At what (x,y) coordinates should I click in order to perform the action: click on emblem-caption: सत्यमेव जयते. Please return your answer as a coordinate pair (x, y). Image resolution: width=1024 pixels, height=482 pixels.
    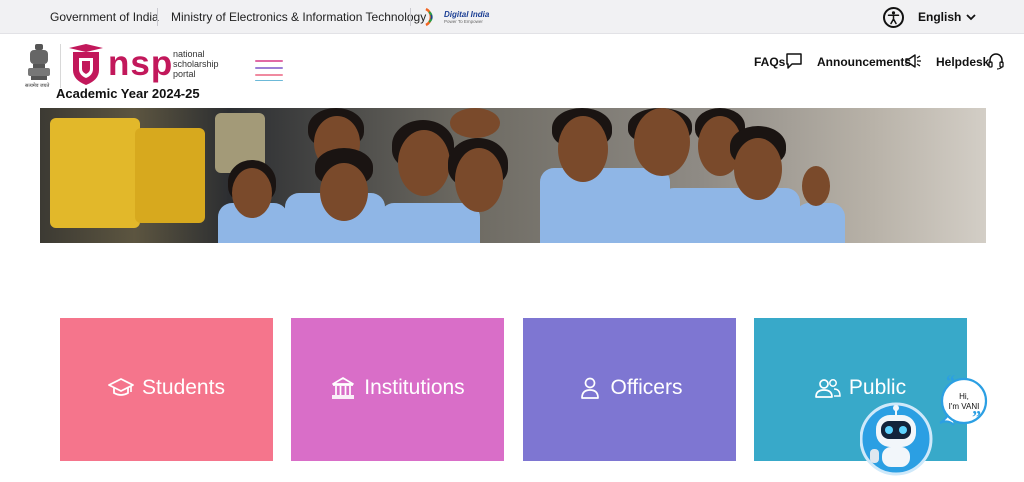
    Looking at the image, I should click on (37, 86).